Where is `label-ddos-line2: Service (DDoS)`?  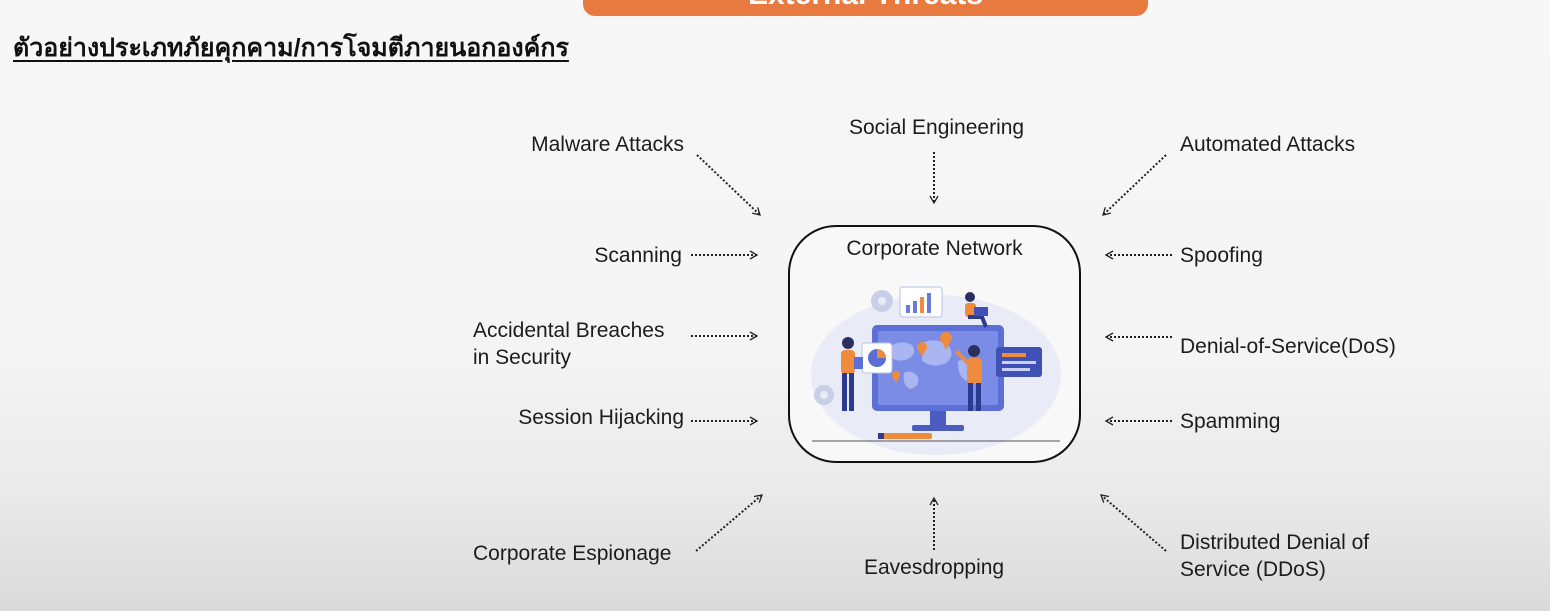 label-ddos-line2: Service (DDoS) is located at coordinates (1253, 569).